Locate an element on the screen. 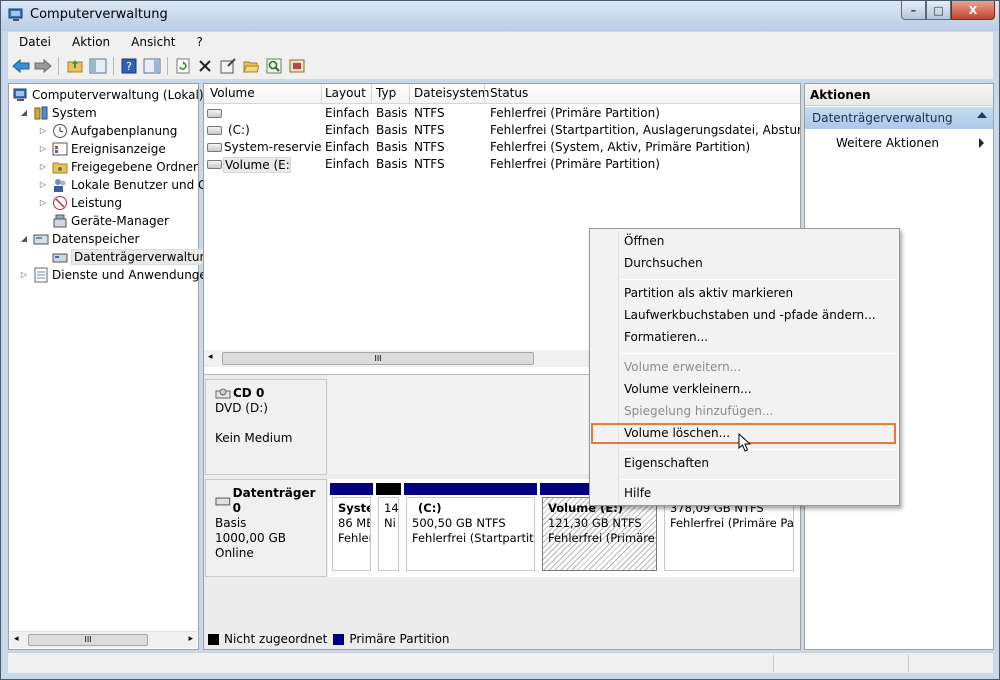  settings-button is located at coordinates (297, 66).